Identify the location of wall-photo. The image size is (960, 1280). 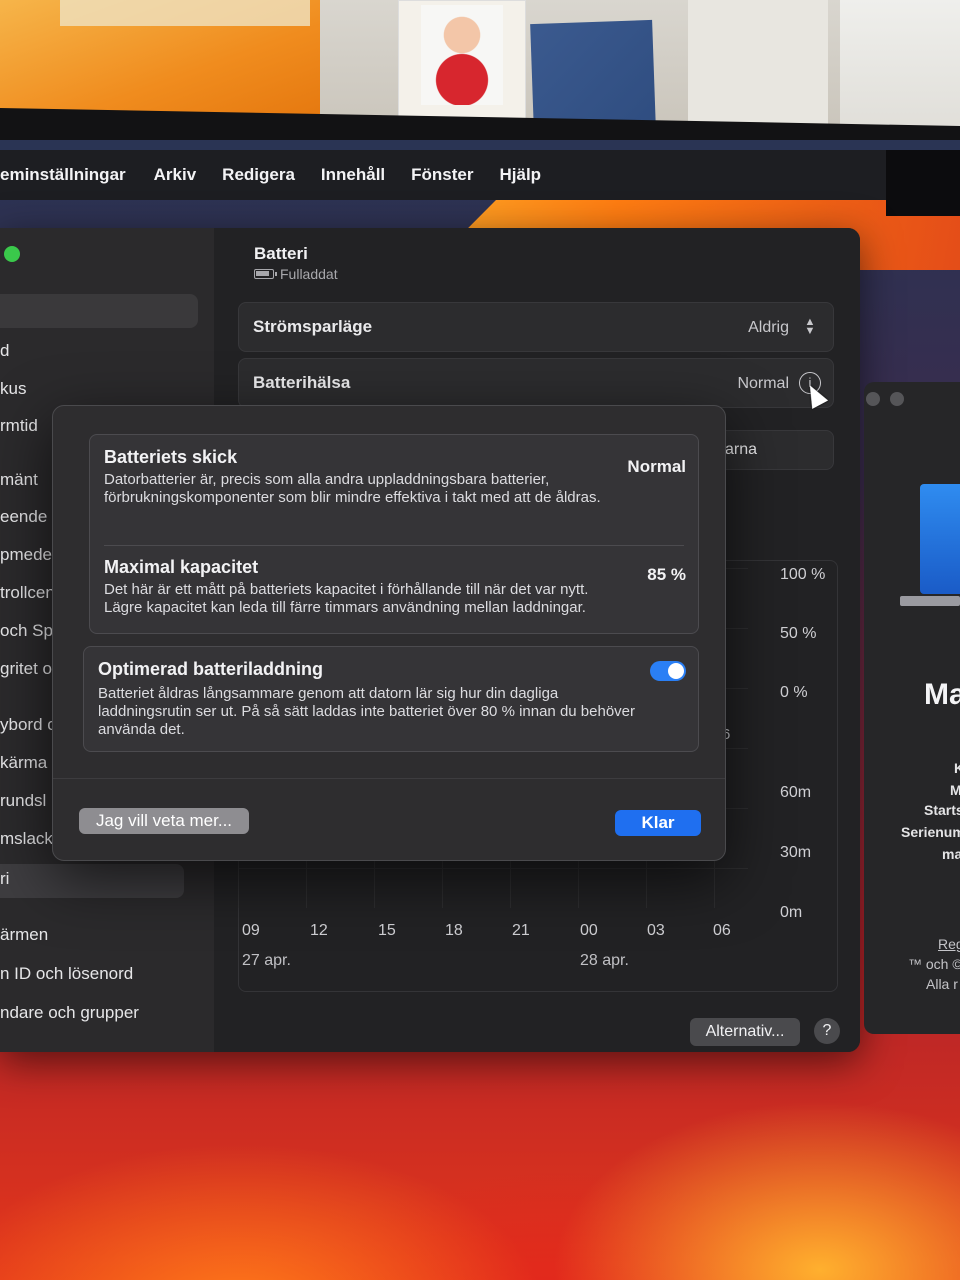
(462, 62).